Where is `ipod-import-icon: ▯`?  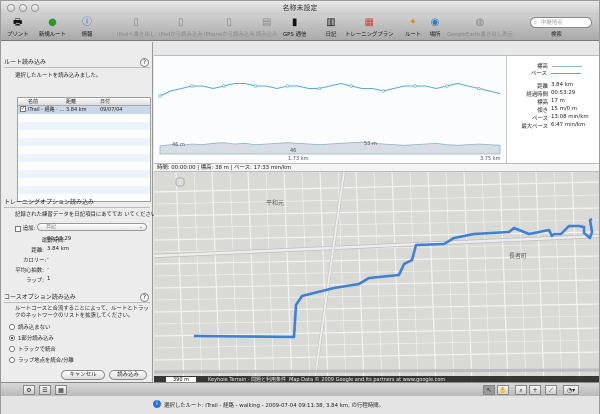
ipod-import-icon: ▯ is located at coordinates (181, 22).